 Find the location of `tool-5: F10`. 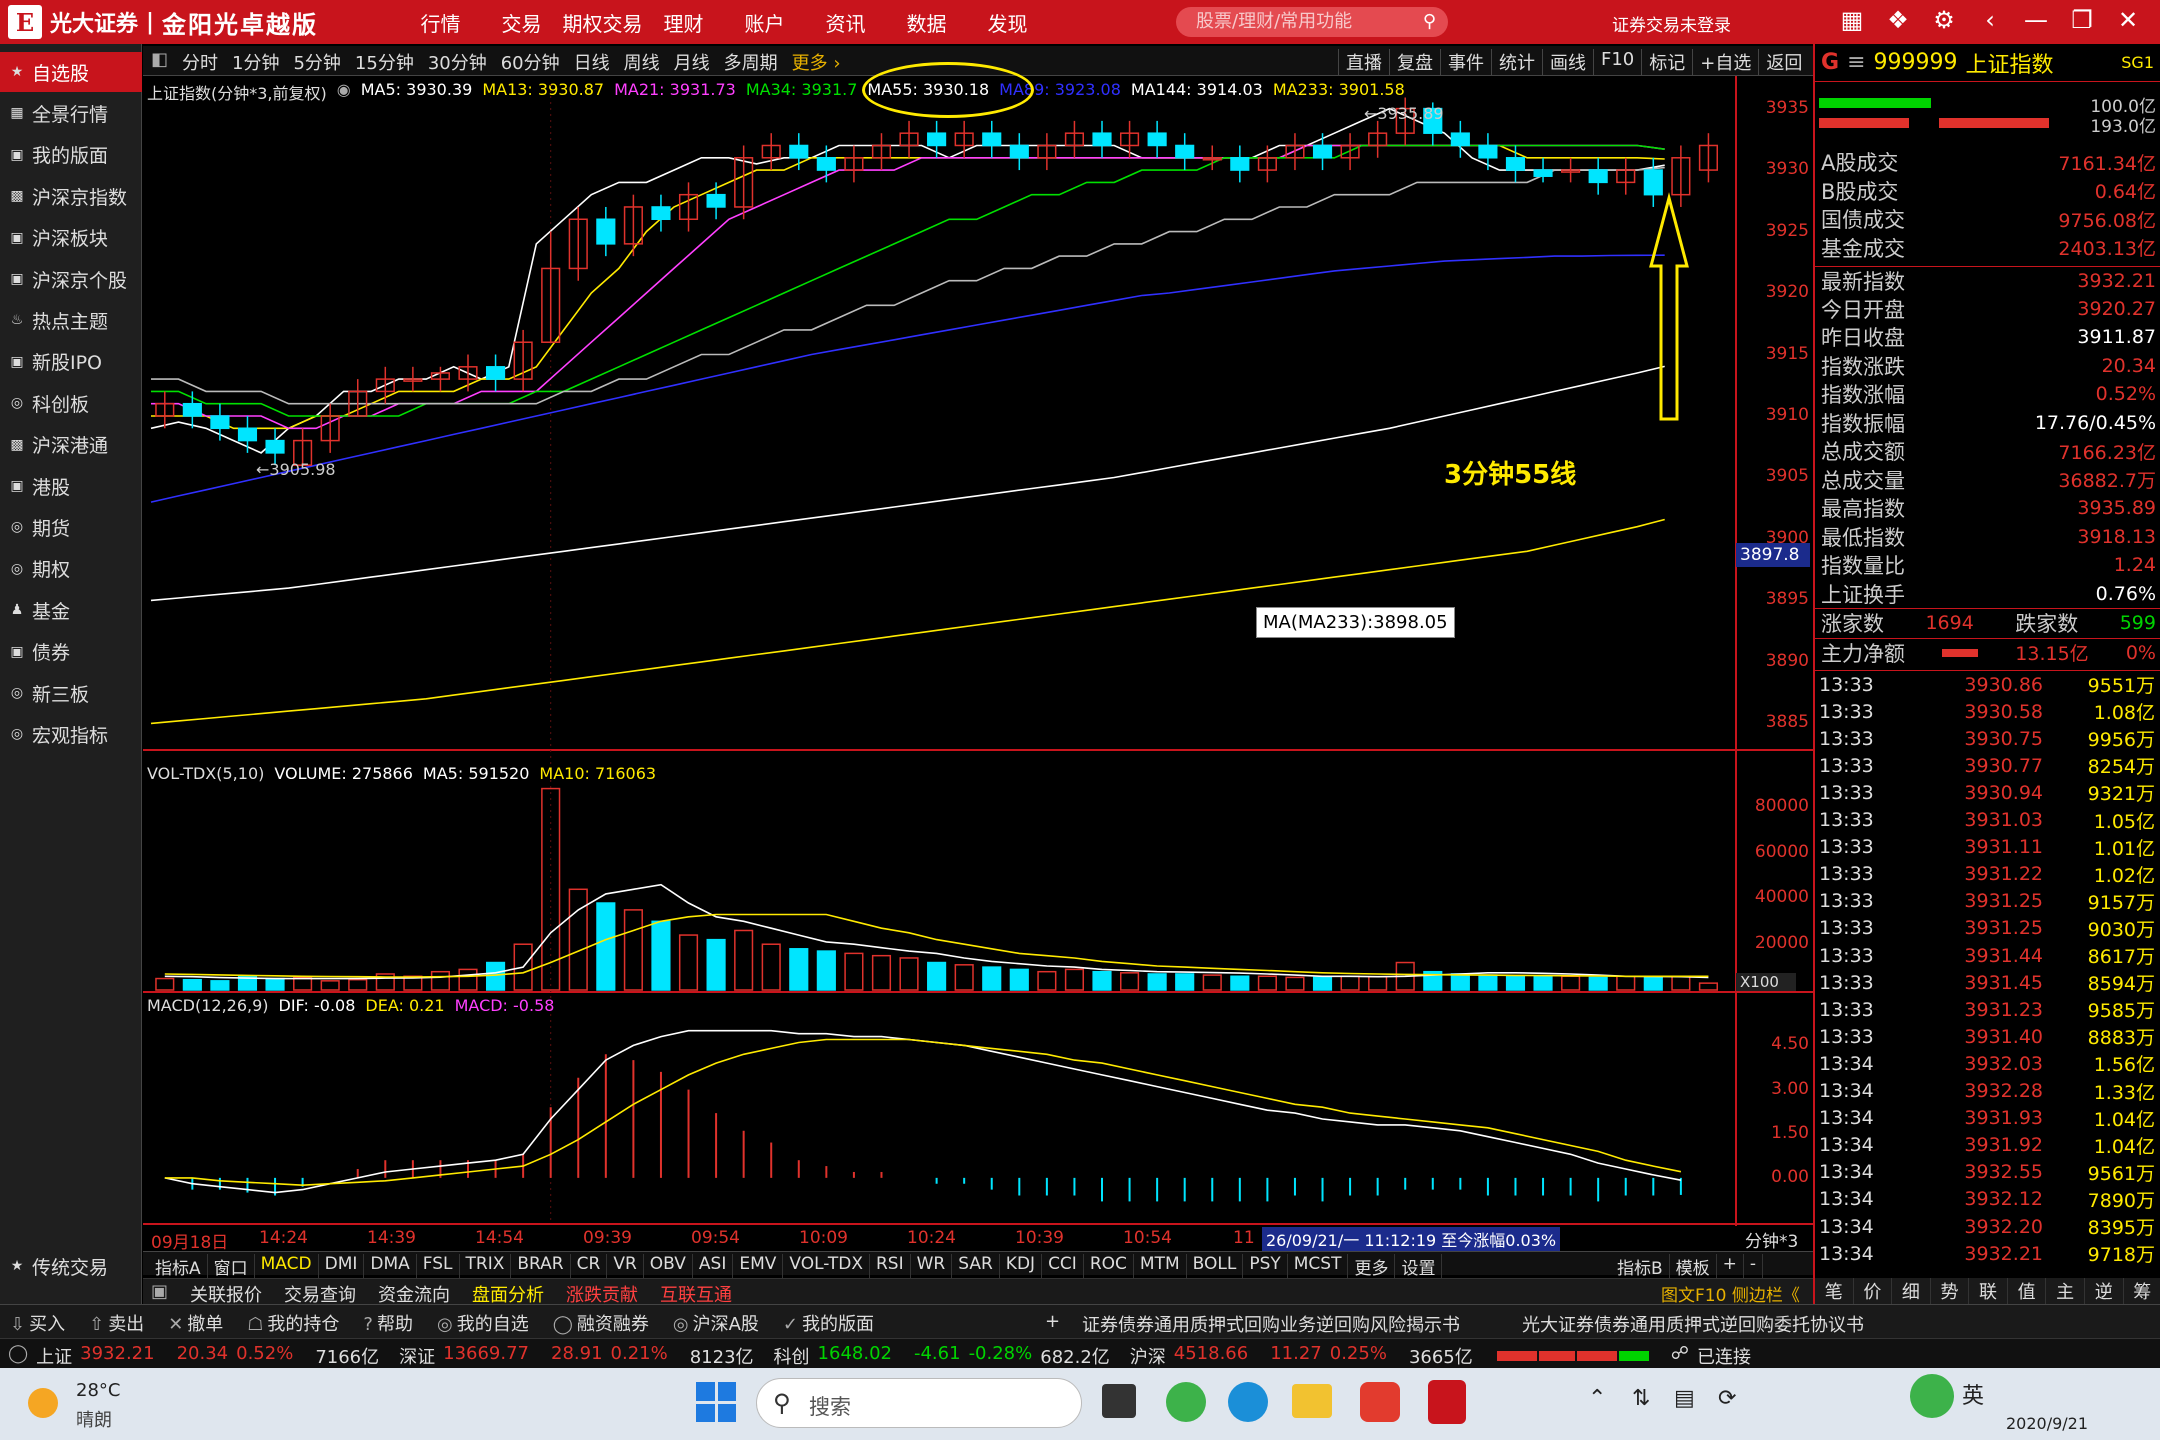

tool-5: F10 is located at coordinates (1617, 62).